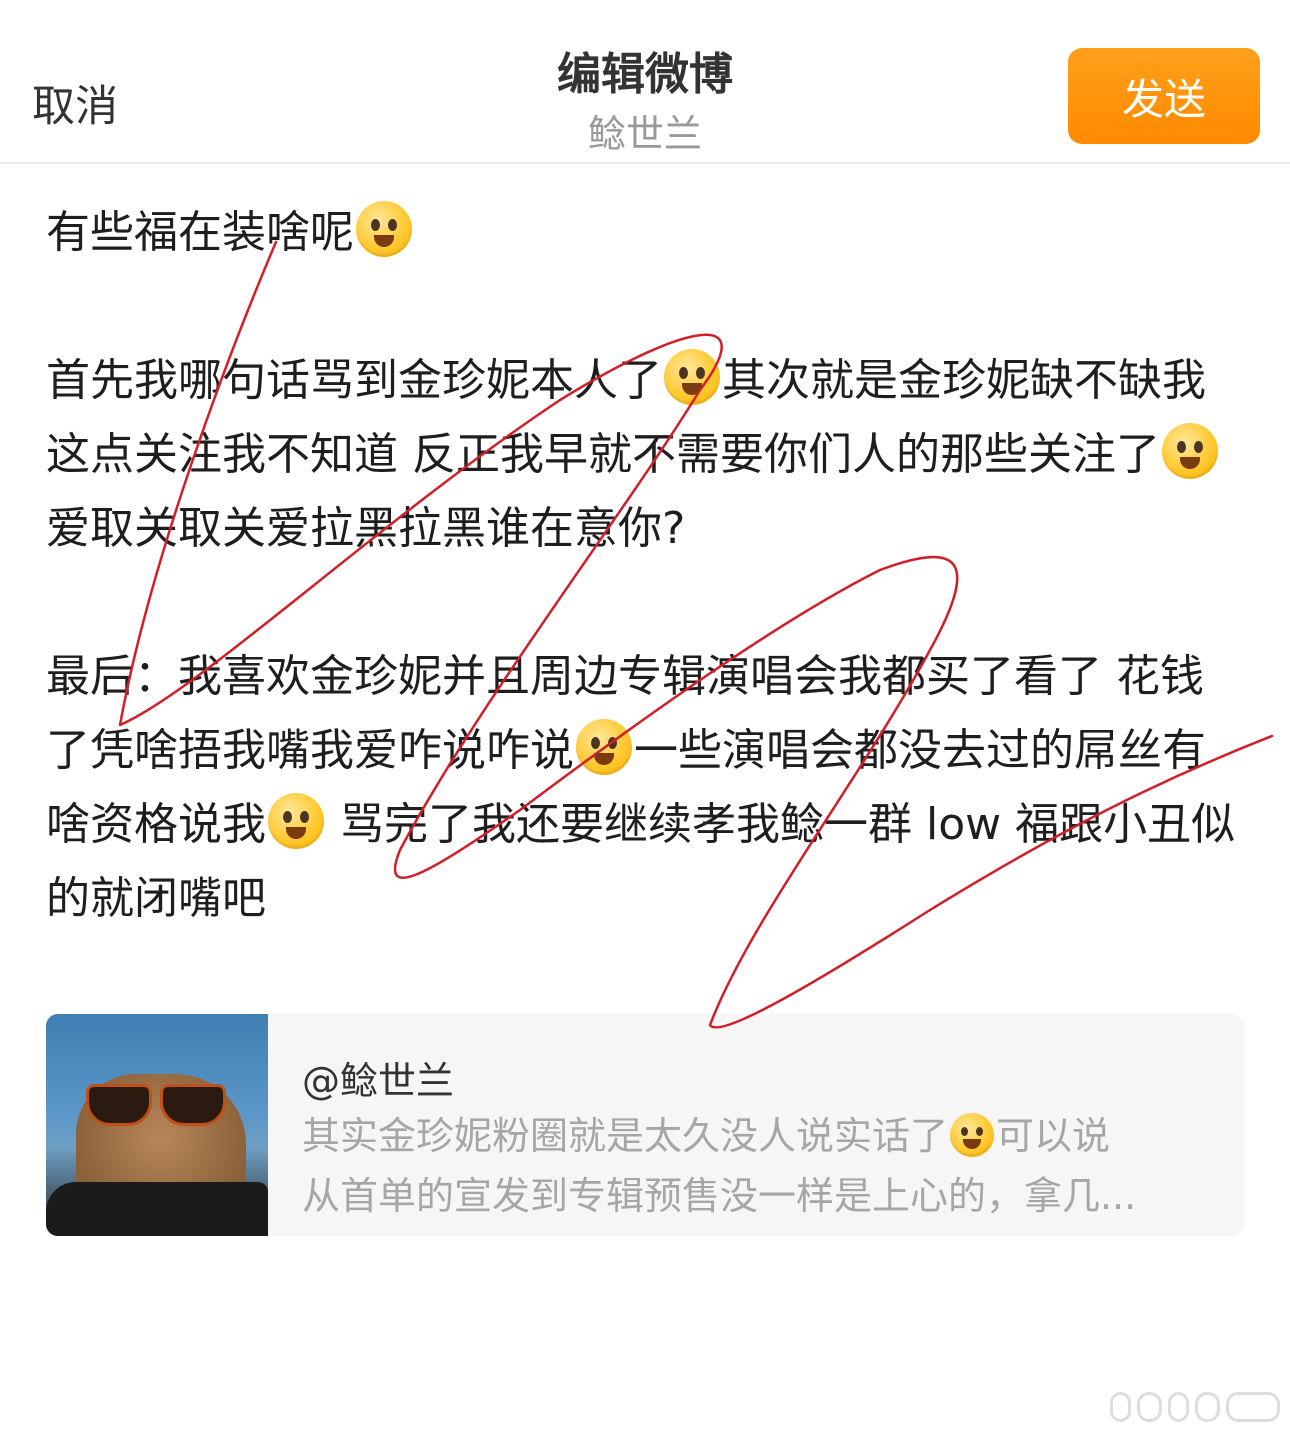 This screenshot has height=1436, width=1290. Describe the element at coordinates (1053, 1136) in the screenshot. I see `quoted-text-line: 可以说` at that location.